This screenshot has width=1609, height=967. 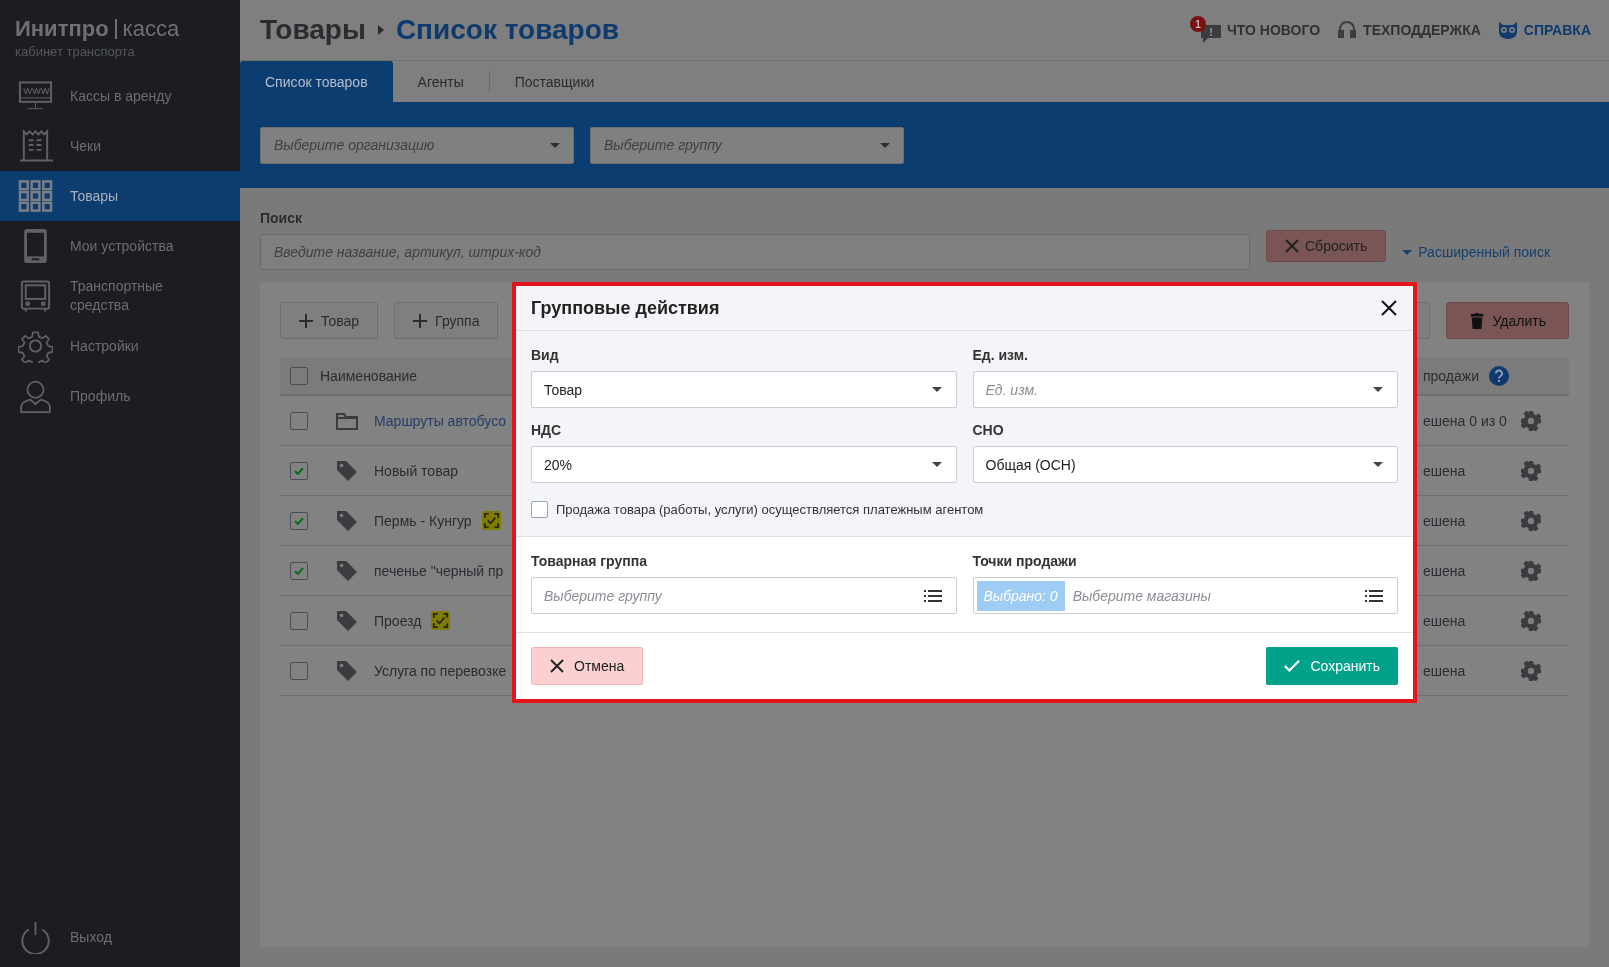 I want to click on caret-icon, so click(x=380, y=30).